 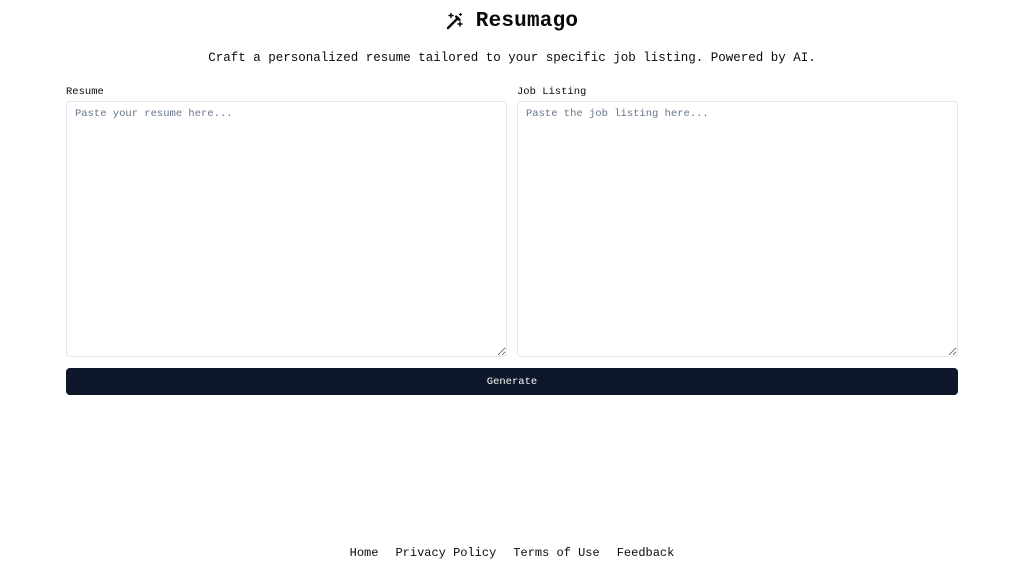 I want to click on generate-button: Generate, so click(x=512, y=381).